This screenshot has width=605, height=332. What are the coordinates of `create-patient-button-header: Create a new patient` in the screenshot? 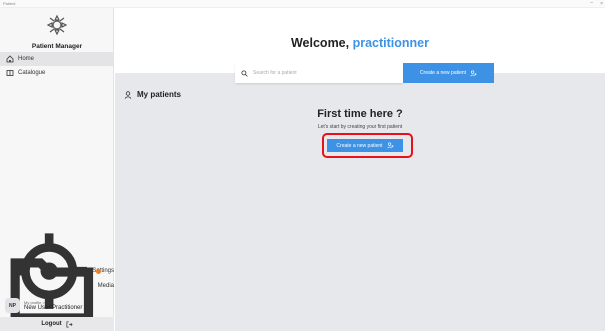 It's located at (448, 73).